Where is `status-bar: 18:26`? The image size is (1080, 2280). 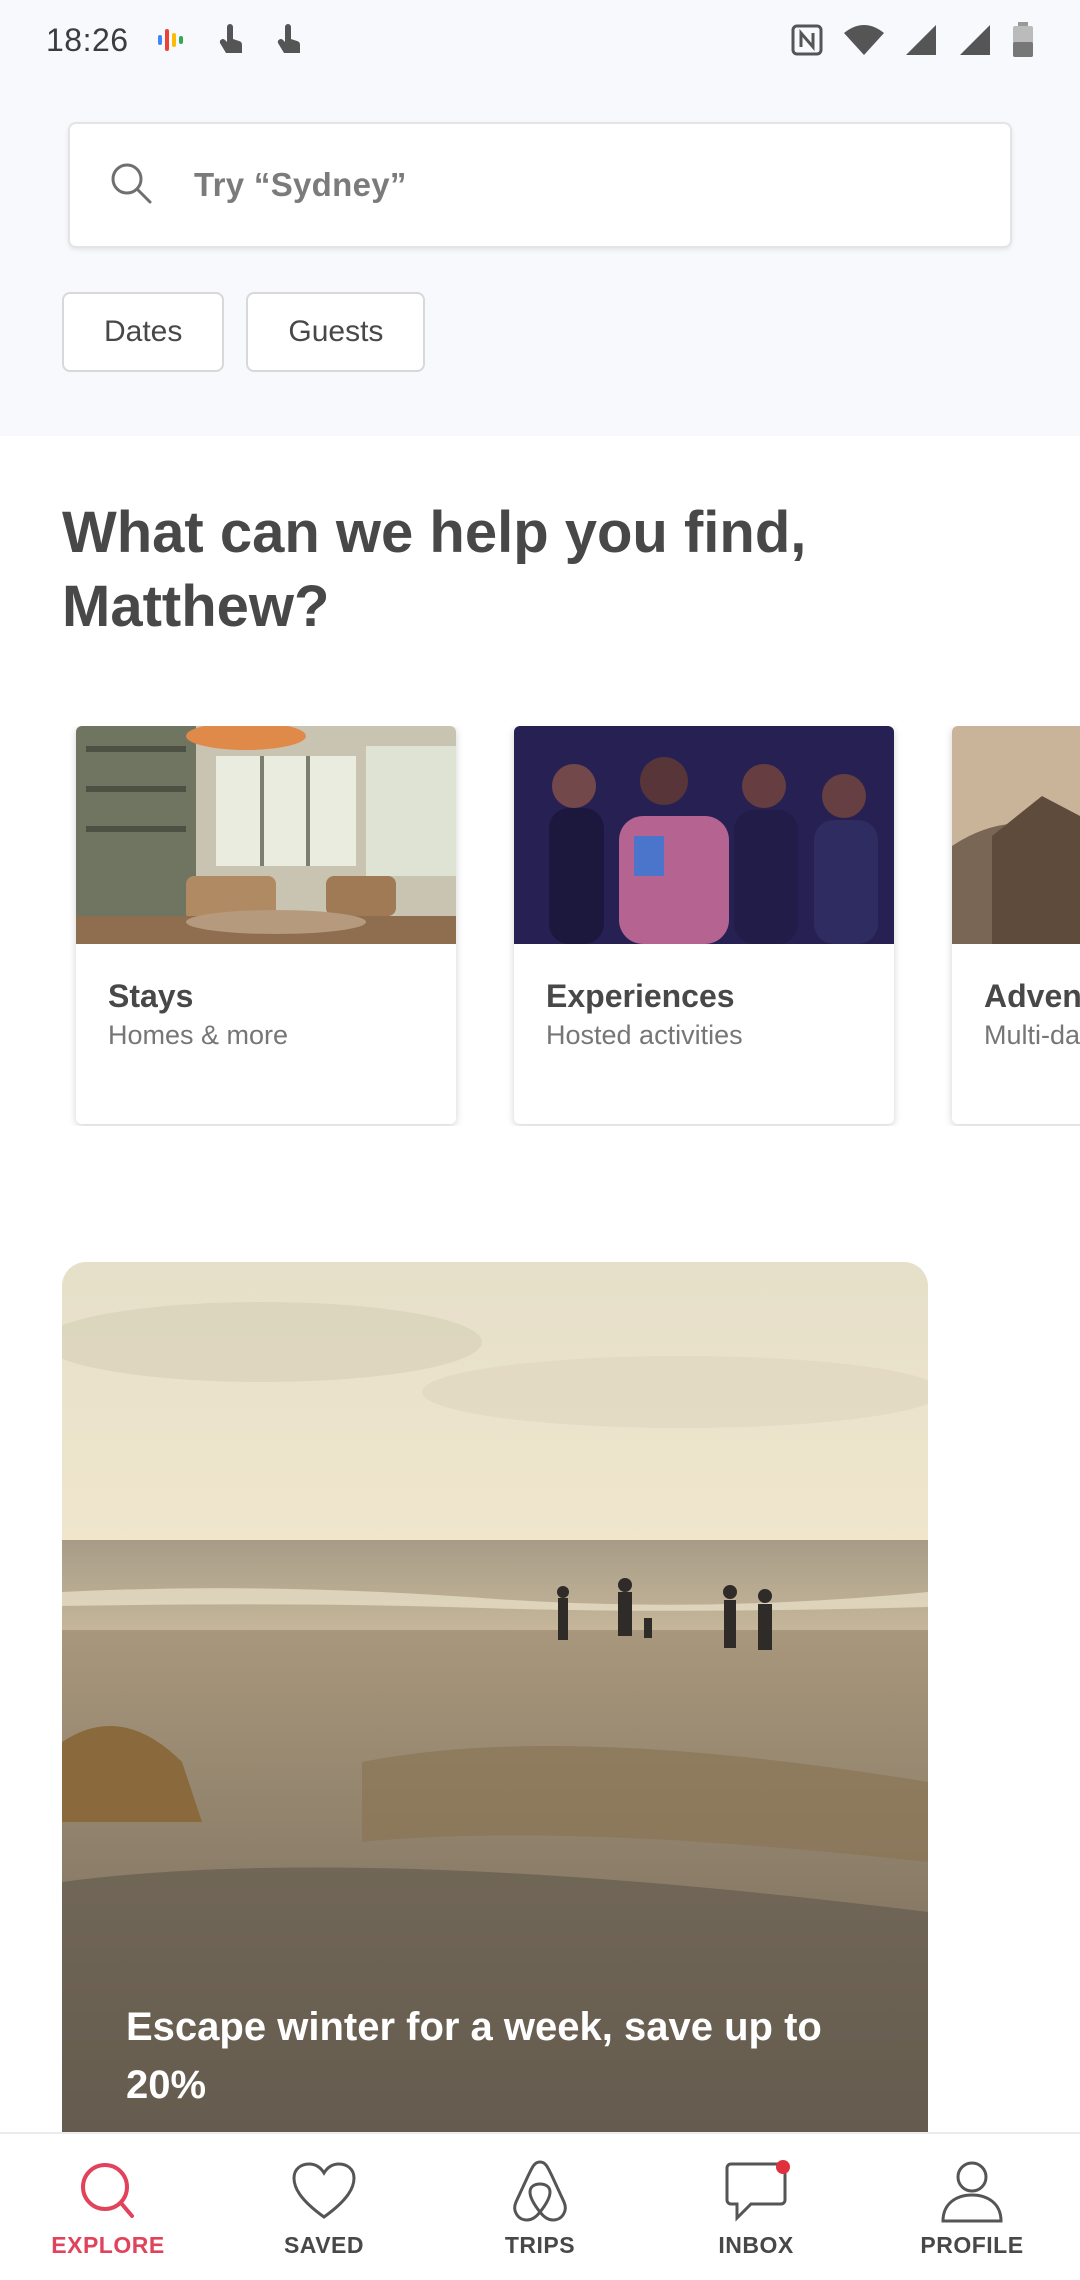 status-bar: 18:26 is located at coordinates (540, 40).